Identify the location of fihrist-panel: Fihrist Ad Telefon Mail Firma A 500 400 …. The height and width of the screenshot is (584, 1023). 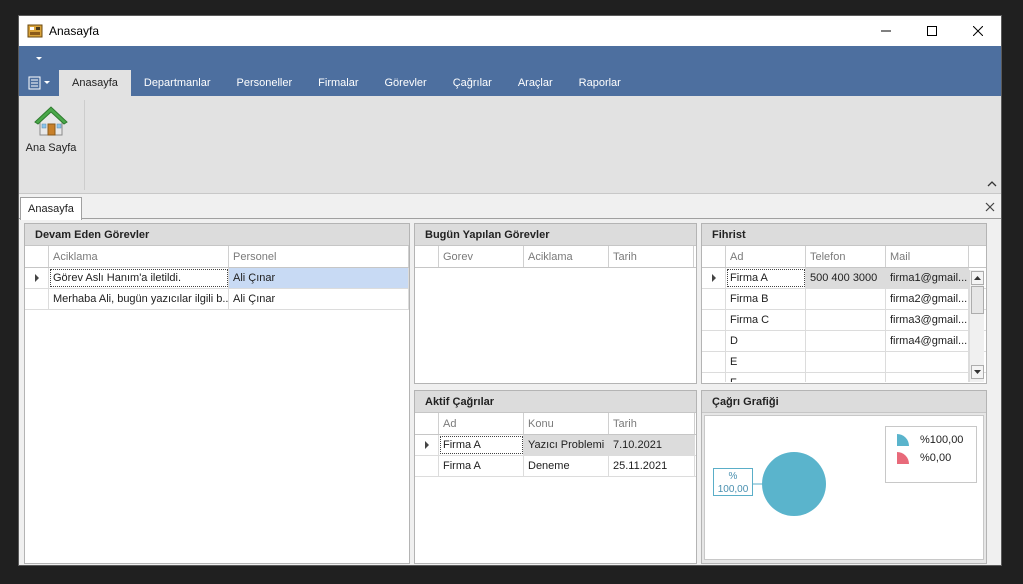
(844, 303).